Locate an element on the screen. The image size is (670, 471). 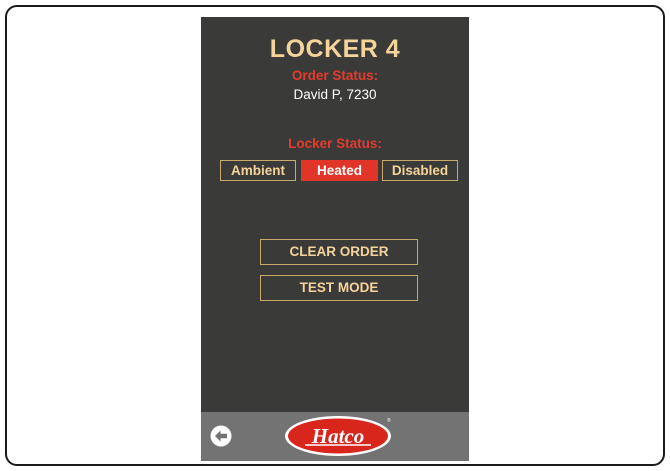
locker-status-disabled-button: Disabled is located at coordinates (420, 170).